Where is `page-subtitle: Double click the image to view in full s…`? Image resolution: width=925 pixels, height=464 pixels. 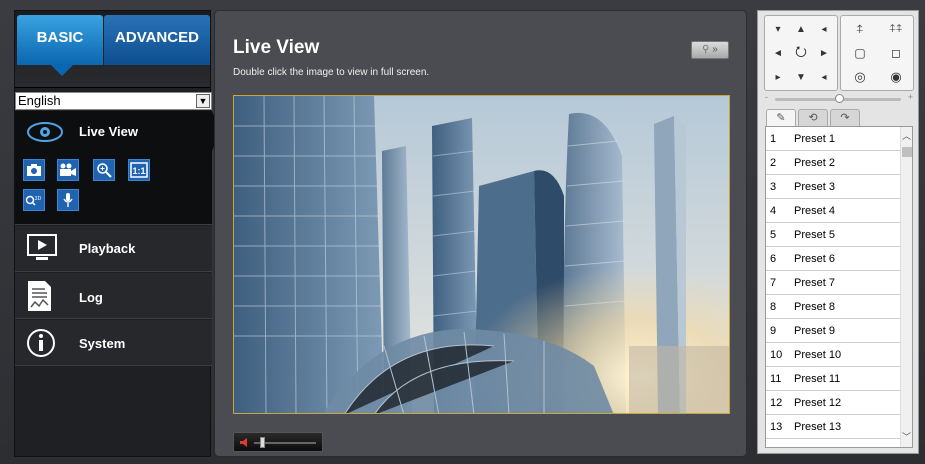
page-subtitle: Double click the image to view in full s… is located at coordinates (331, 72).